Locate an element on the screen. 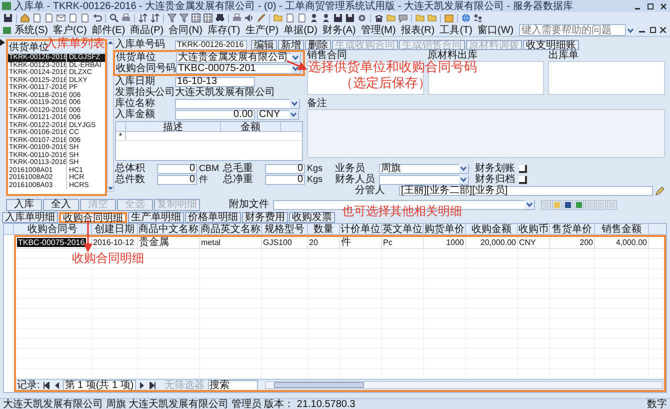 This screenshot has height=409, width=670. horizontal-scrollbar is located at coordinates (463, 385).